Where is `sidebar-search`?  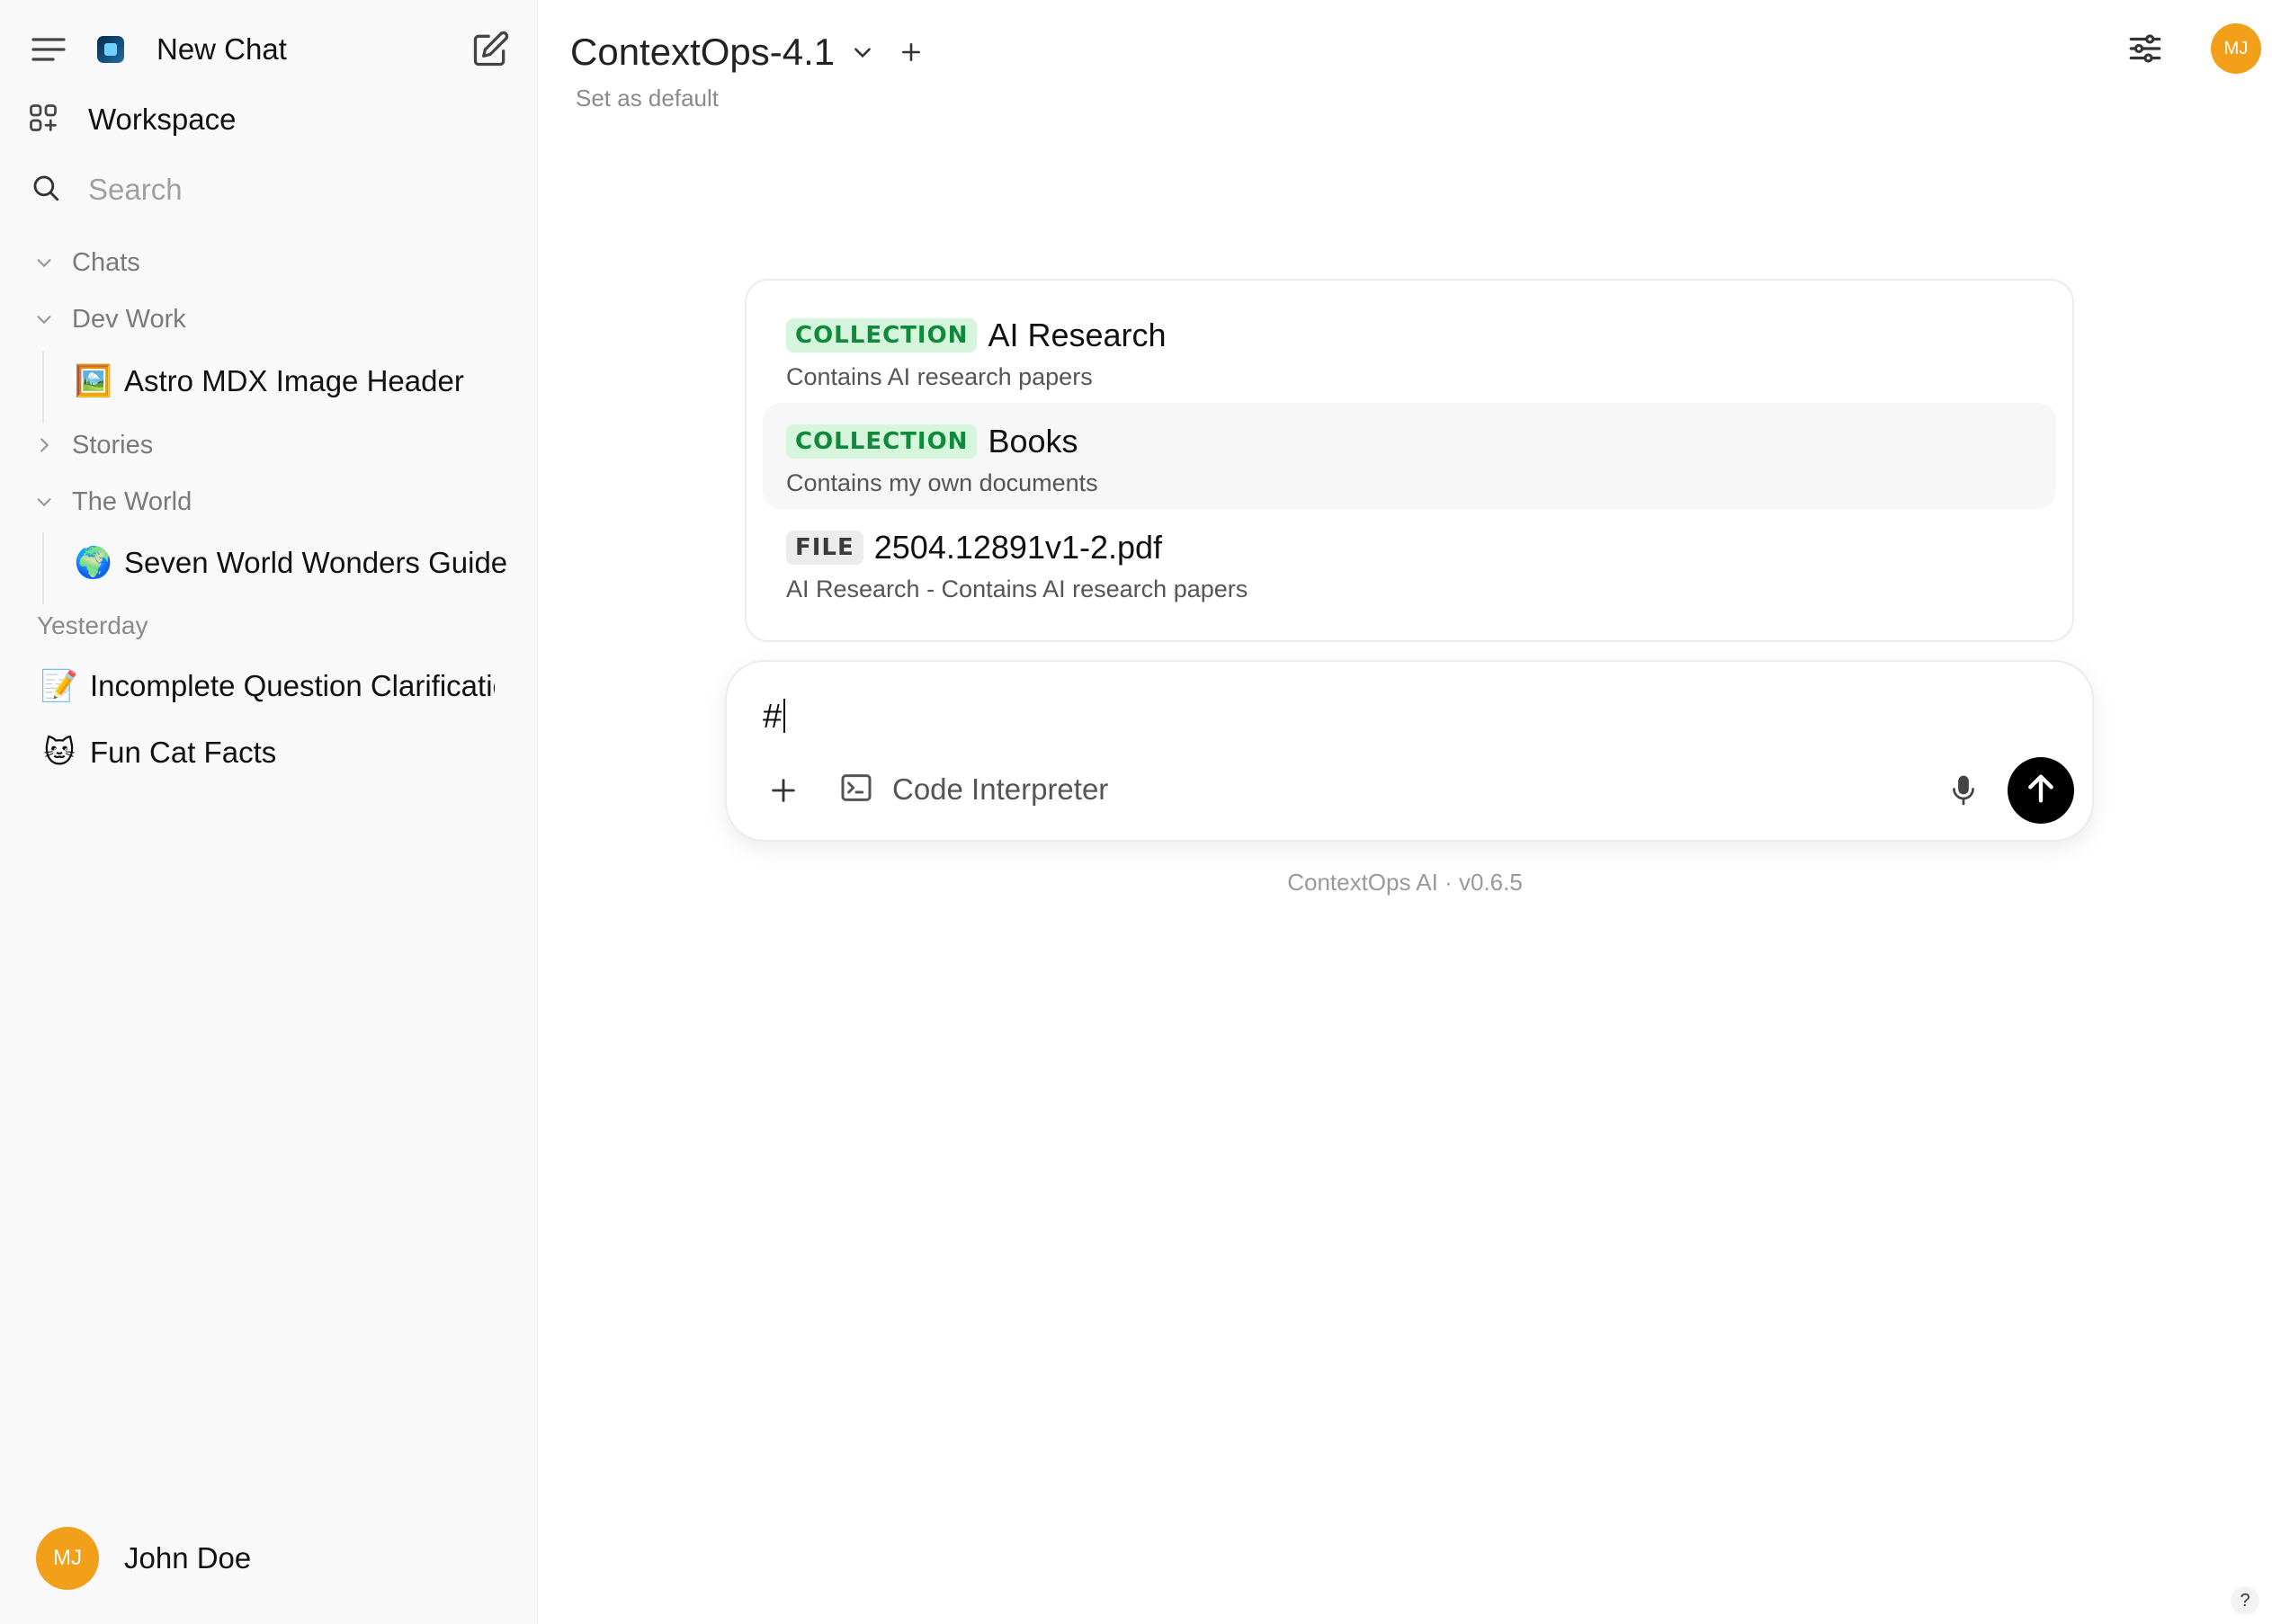 sidebar-search is located at coordinates (273, 189).